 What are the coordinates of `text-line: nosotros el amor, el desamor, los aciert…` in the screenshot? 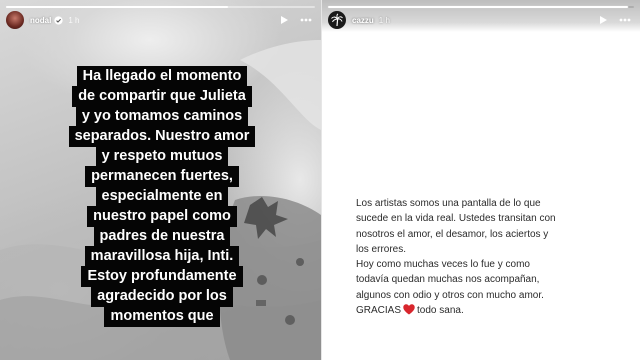 It's located at (452, 234).